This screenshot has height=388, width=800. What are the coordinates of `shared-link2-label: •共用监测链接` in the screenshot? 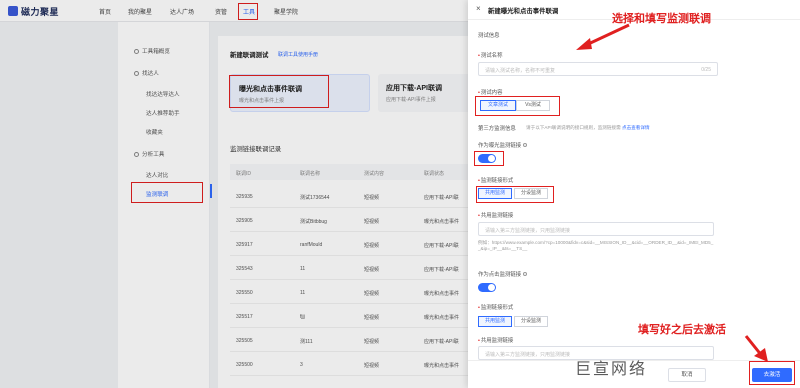 It's located at (496, 341).